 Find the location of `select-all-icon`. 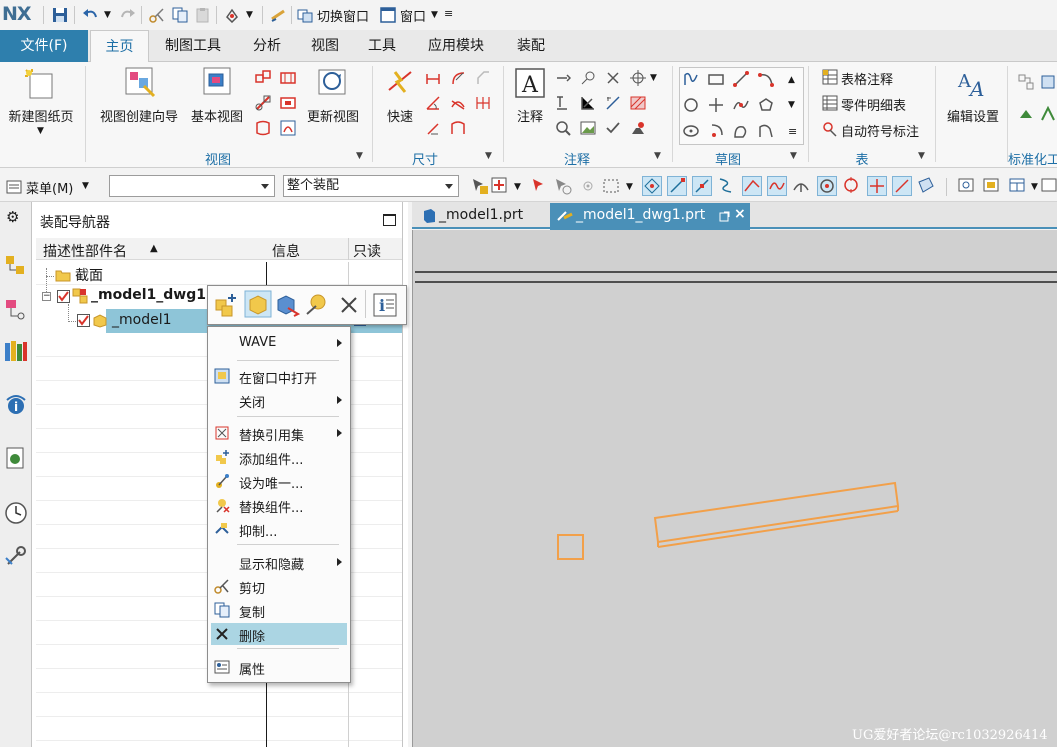

select-all-icon is located at coordinates (500, 186).